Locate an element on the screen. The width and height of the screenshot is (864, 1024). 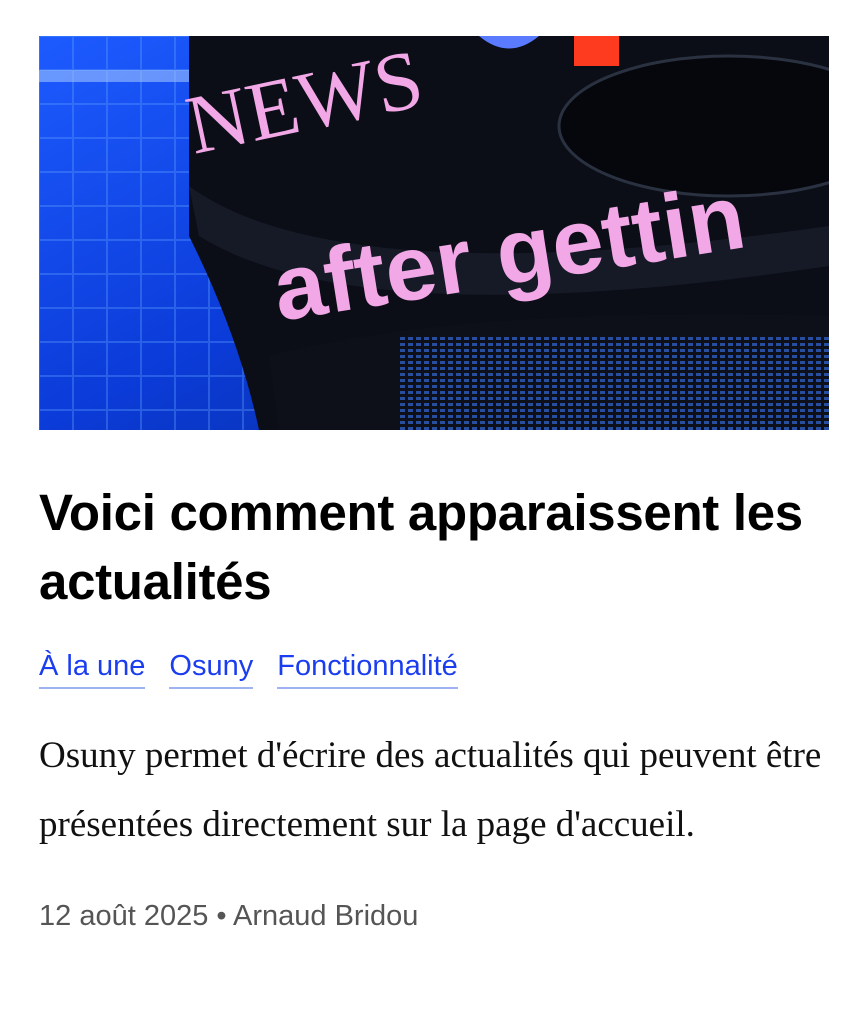
article-tags: À la une Osuny Fonctionnalité is located at coordinates (434, 667).